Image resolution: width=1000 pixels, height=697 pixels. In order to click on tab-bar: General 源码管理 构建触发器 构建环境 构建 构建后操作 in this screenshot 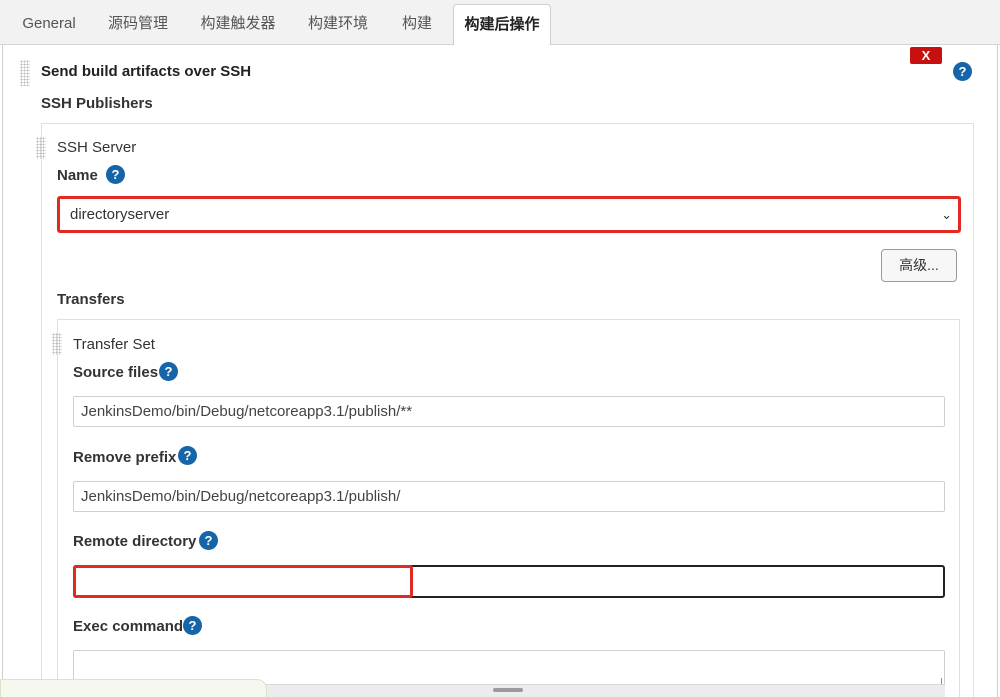, I will do `click(500, 23)`.